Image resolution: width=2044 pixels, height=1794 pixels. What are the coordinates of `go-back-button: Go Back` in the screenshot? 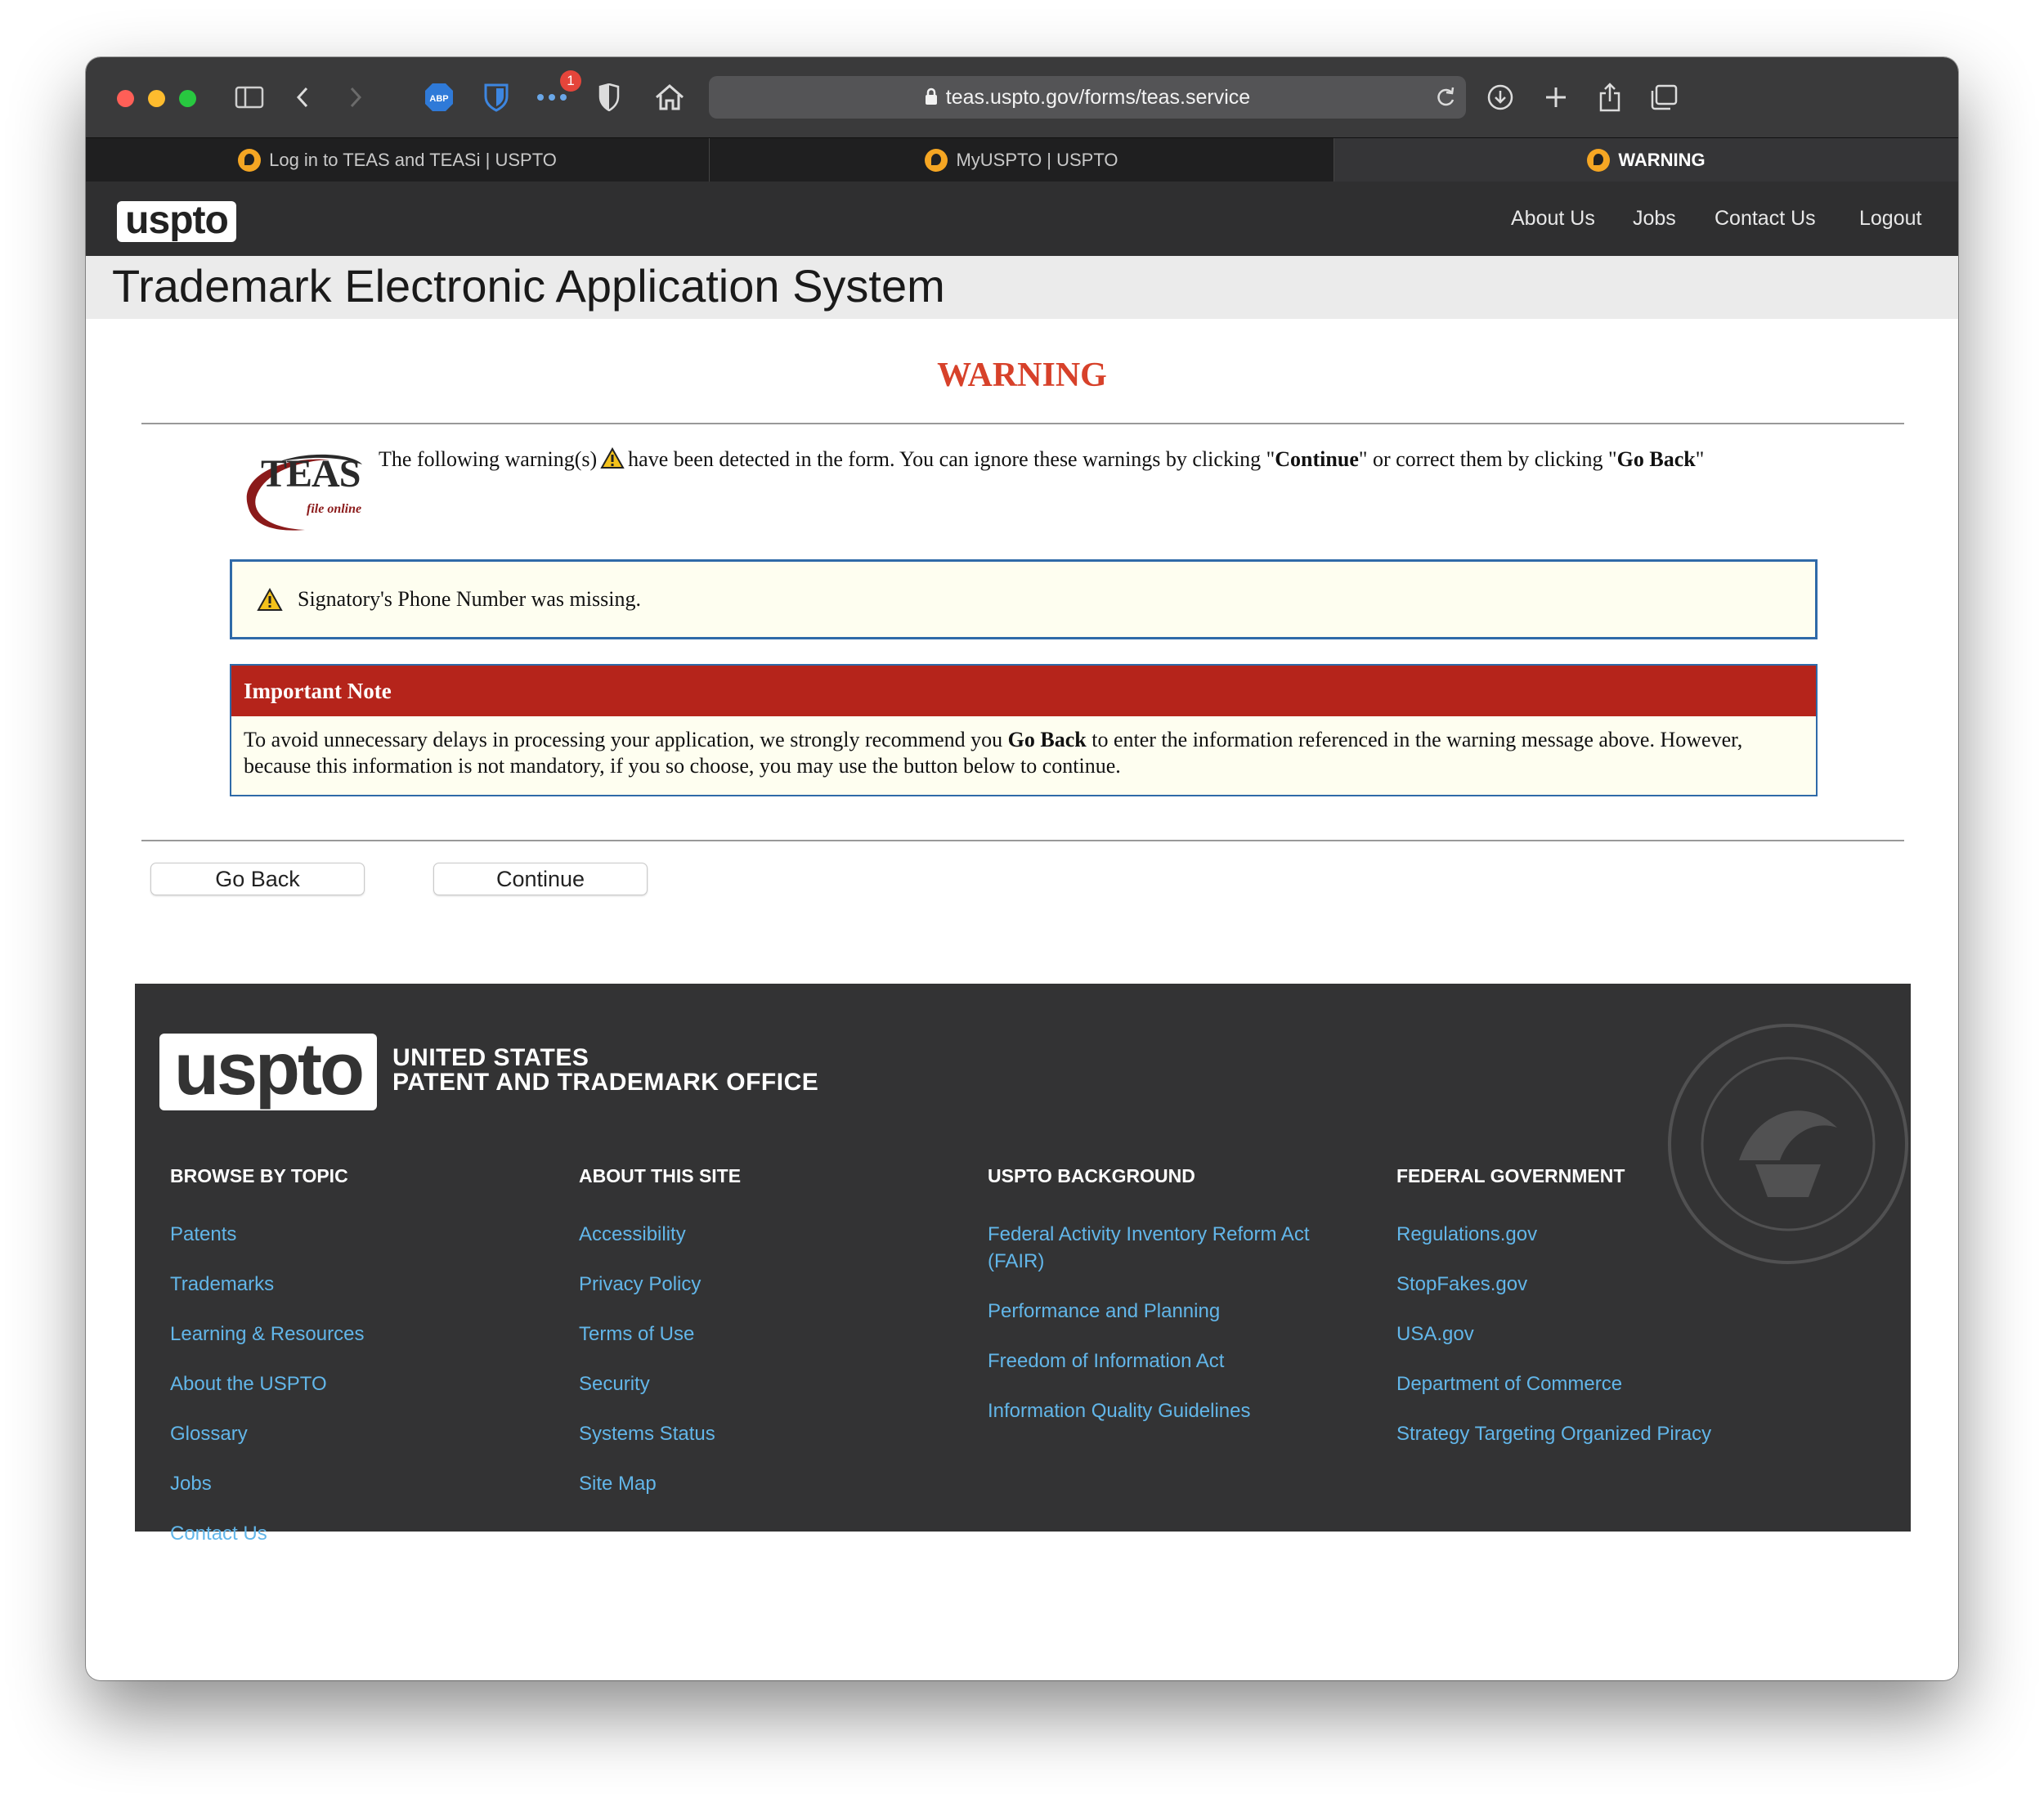 It's located at (258, 879).